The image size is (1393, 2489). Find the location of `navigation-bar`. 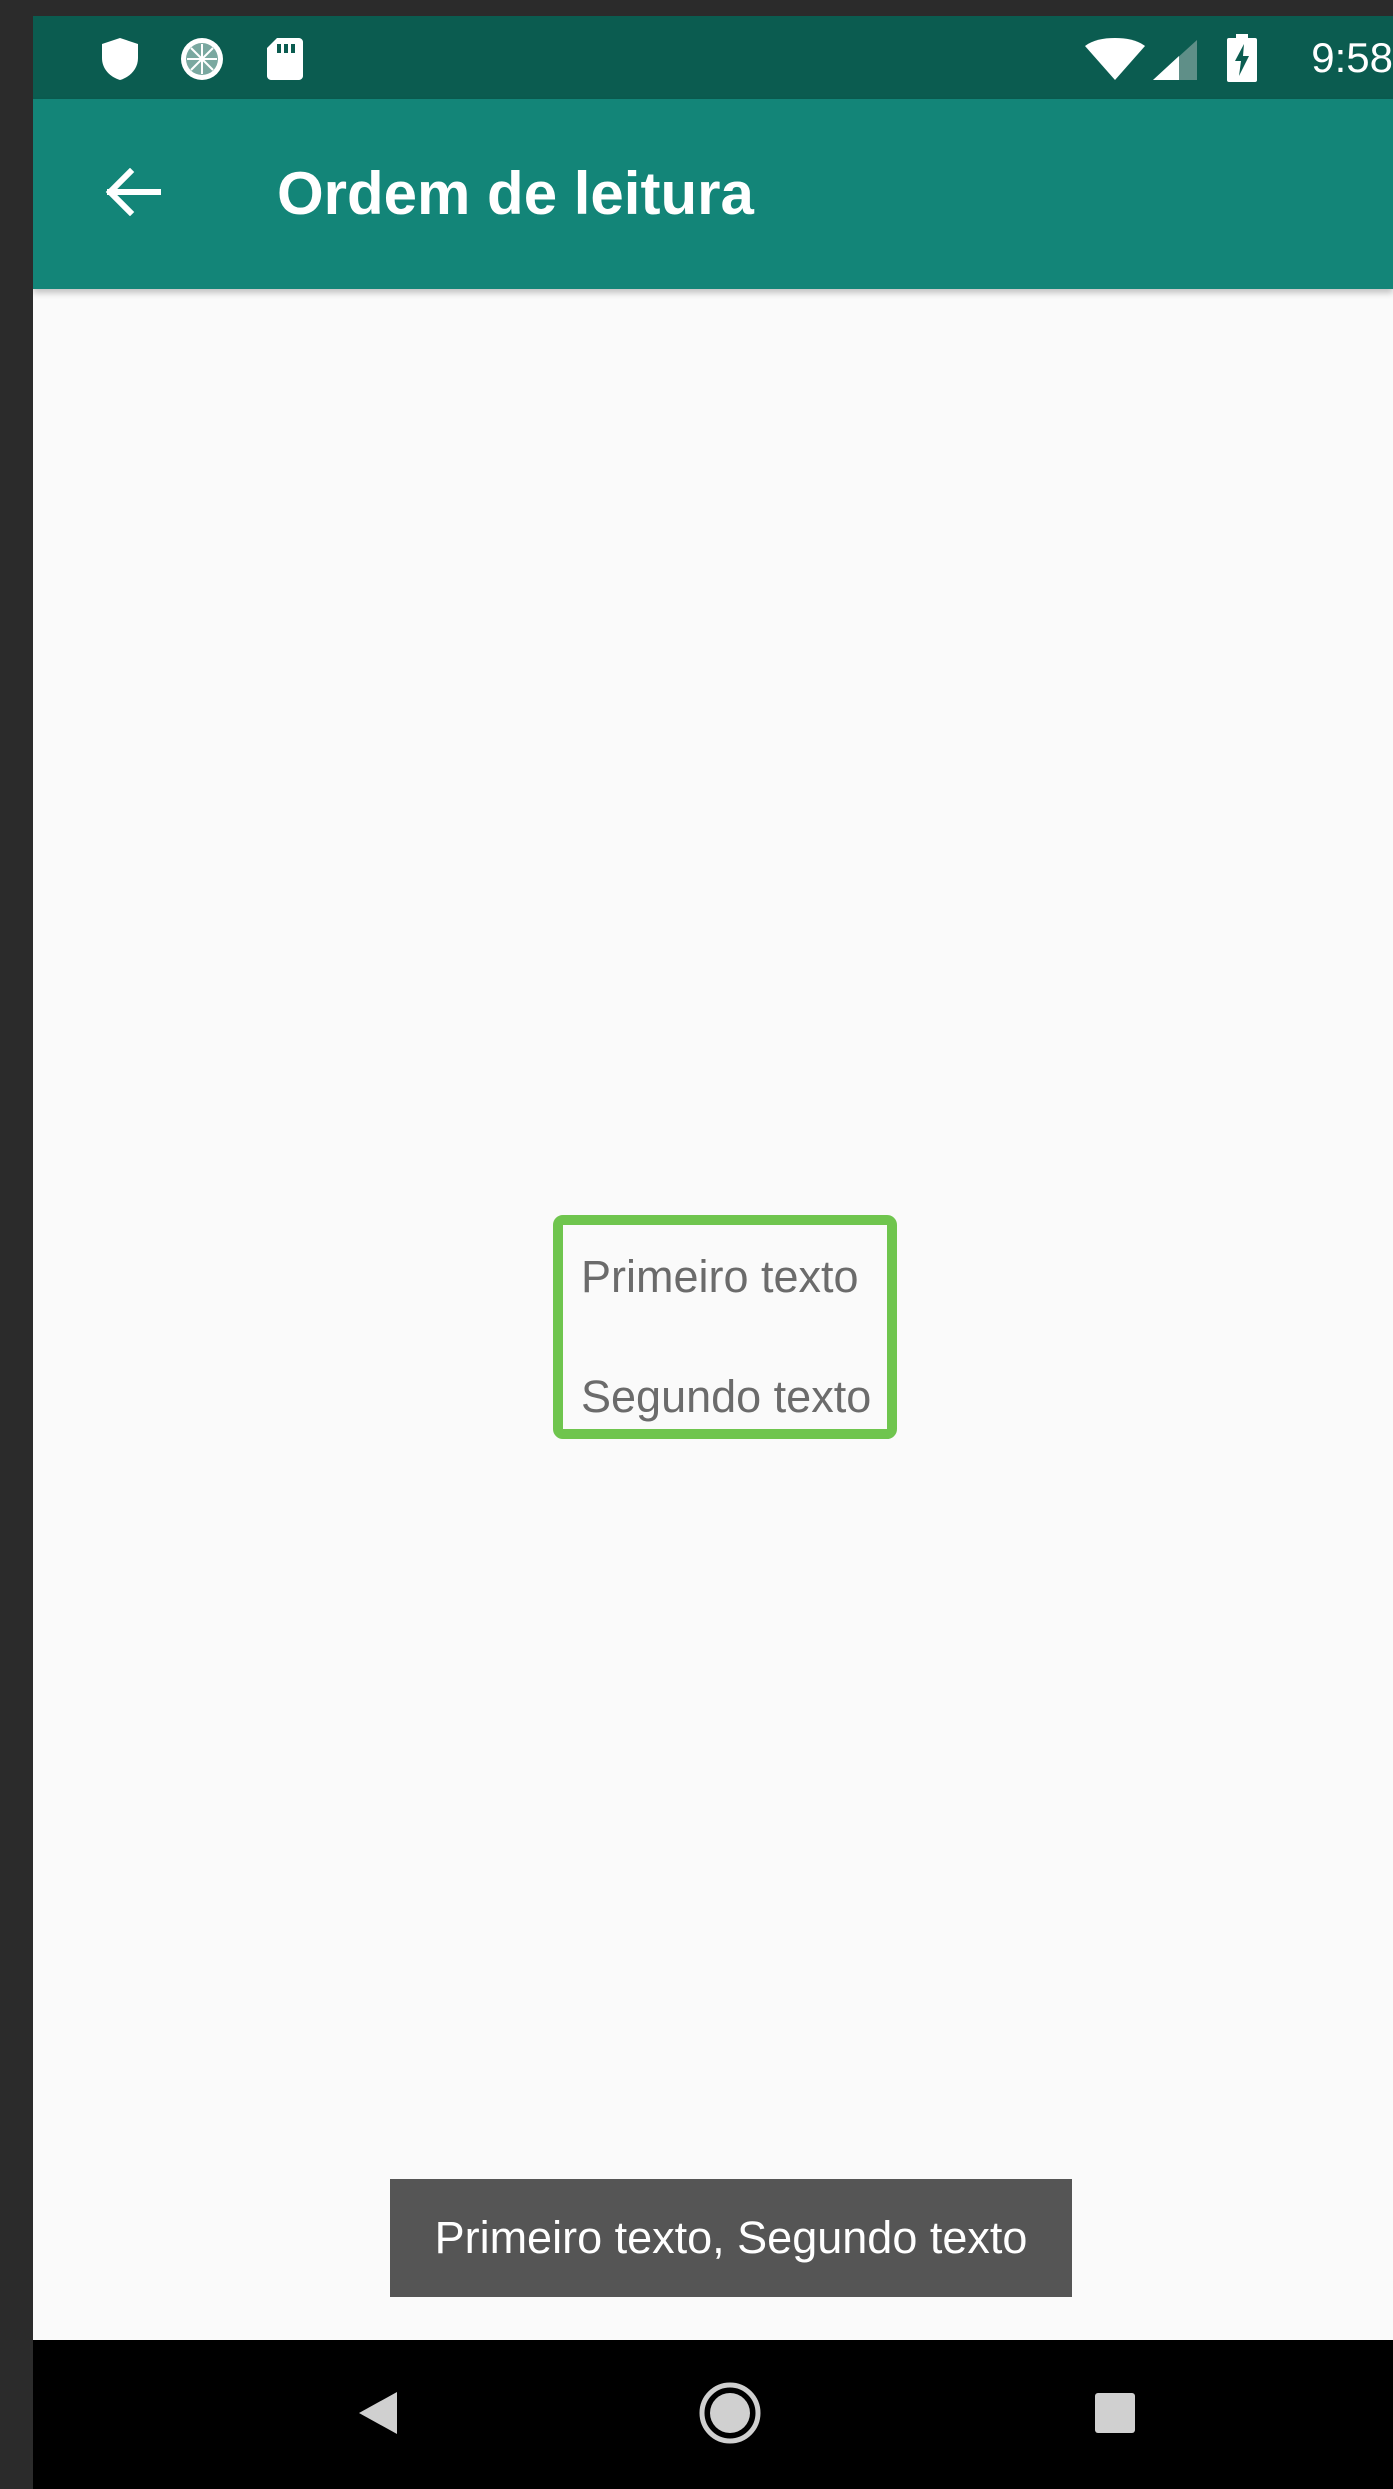

navigation-bar is located at coordinates (713, 2414).